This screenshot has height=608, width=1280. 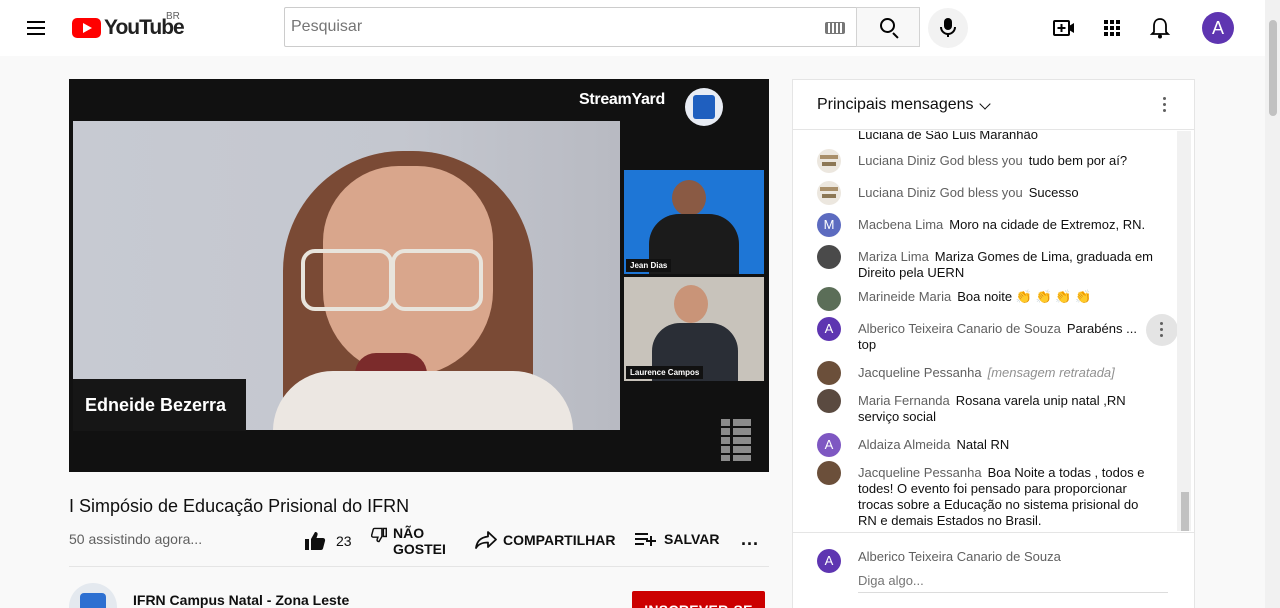 I want to click on streamyard-brand: StreamYard, so click(x=622, y=99).